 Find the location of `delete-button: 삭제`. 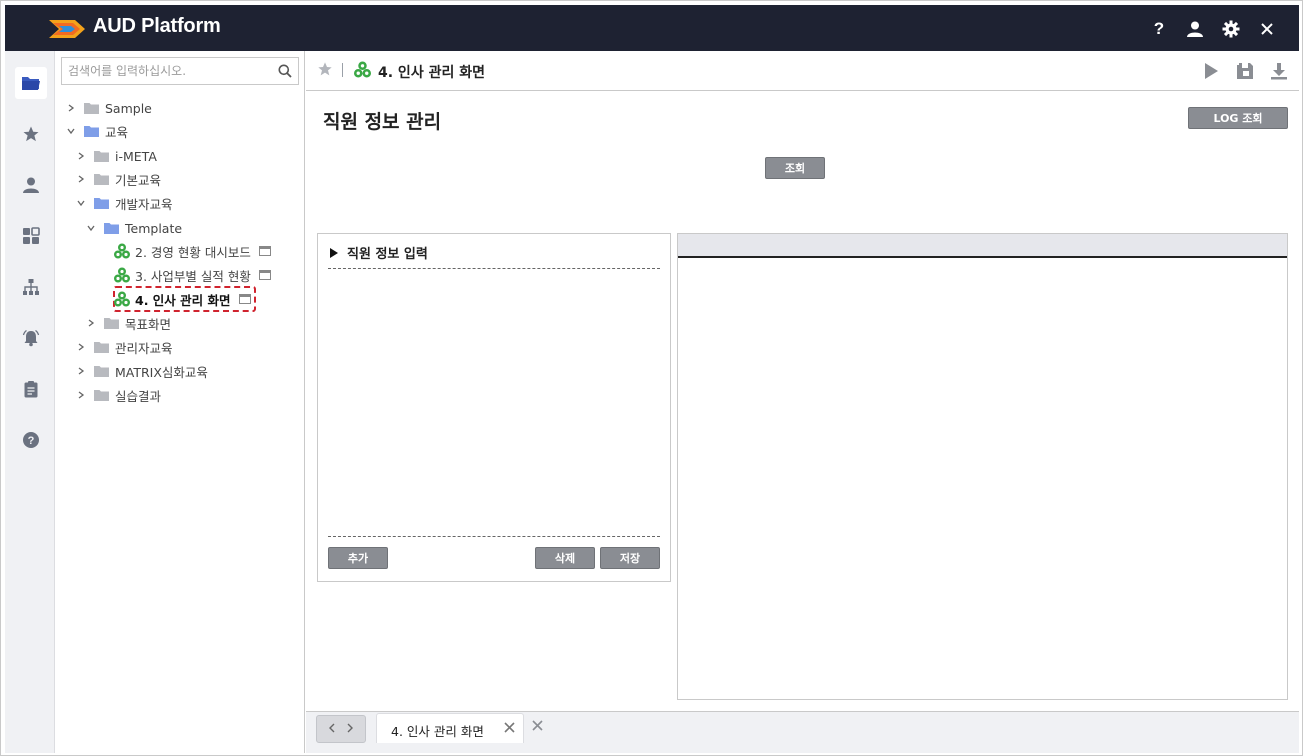

delete-button: 삭제 is located at coordinates (565, 558).